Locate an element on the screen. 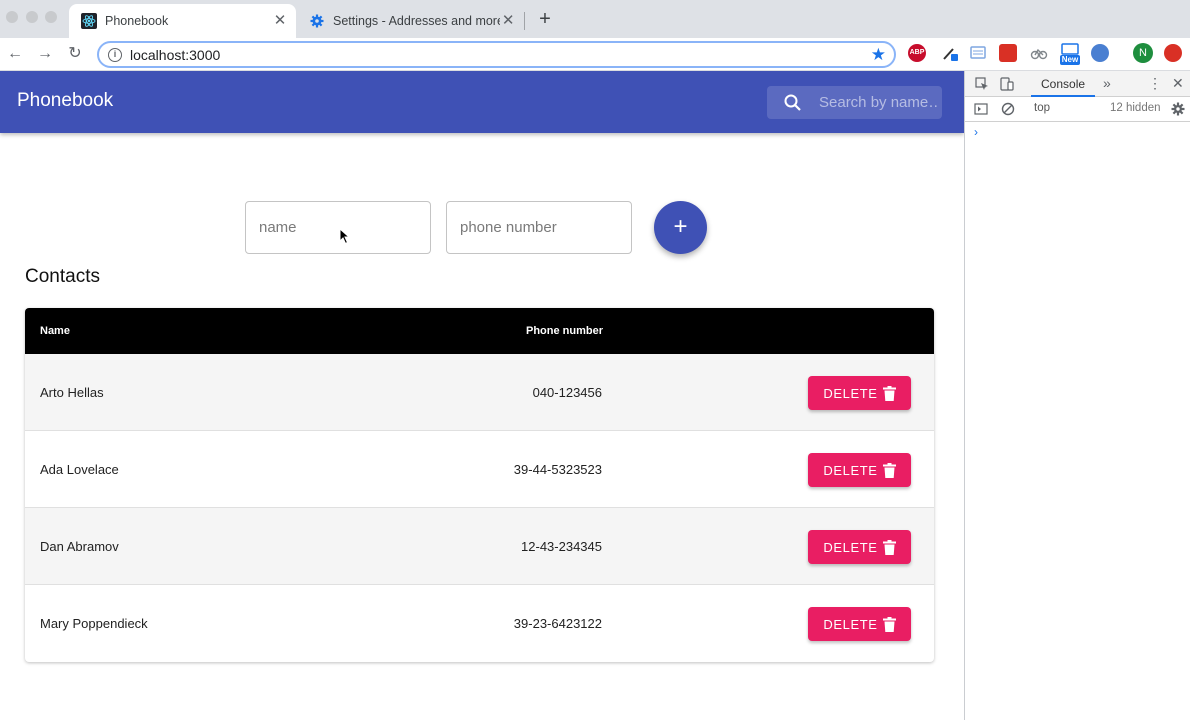  tab-settings: Settings - Addresses and more ✕ is located at coordinates (410, 21).